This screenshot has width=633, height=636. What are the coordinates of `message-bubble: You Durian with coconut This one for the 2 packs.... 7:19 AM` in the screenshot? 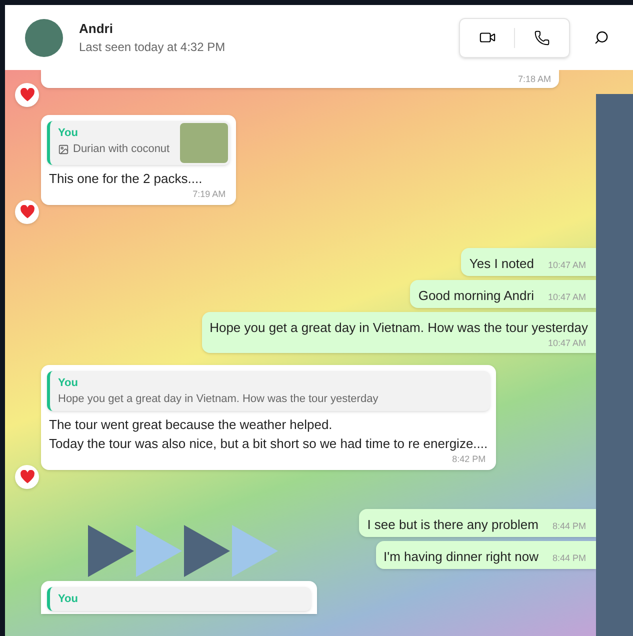 It's located at (138, 159).